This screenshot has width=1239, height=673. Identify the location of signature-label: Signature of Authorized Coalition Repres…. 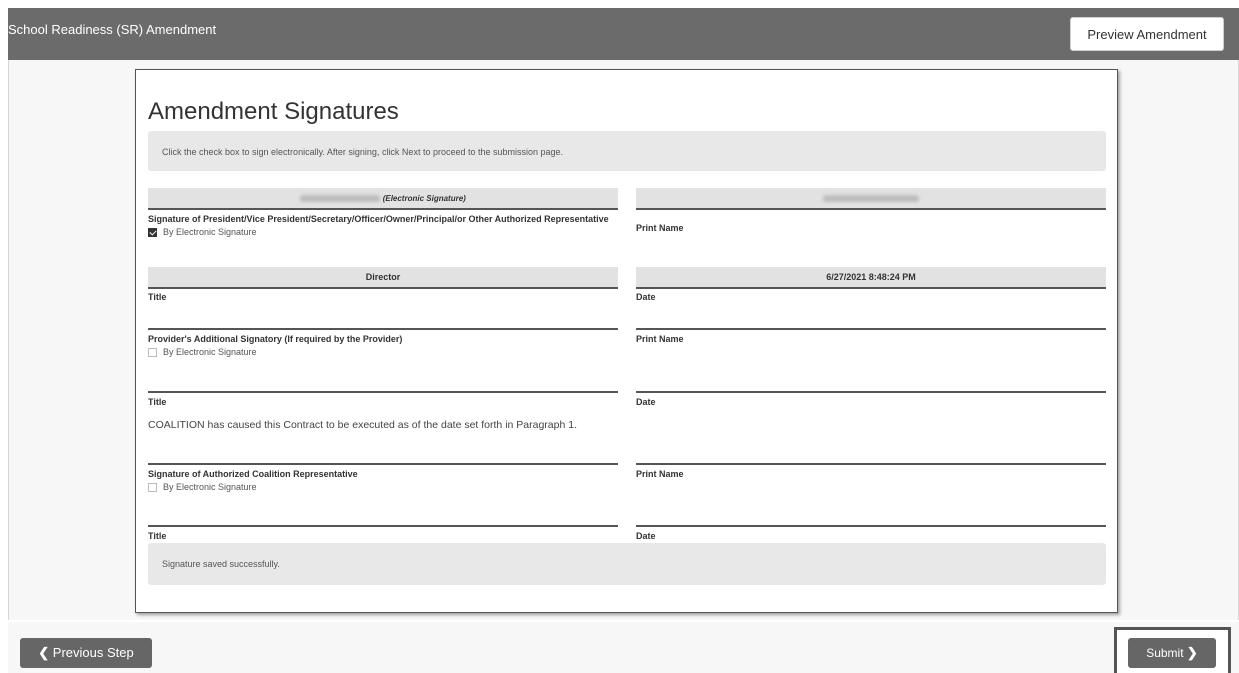
(253, 474).